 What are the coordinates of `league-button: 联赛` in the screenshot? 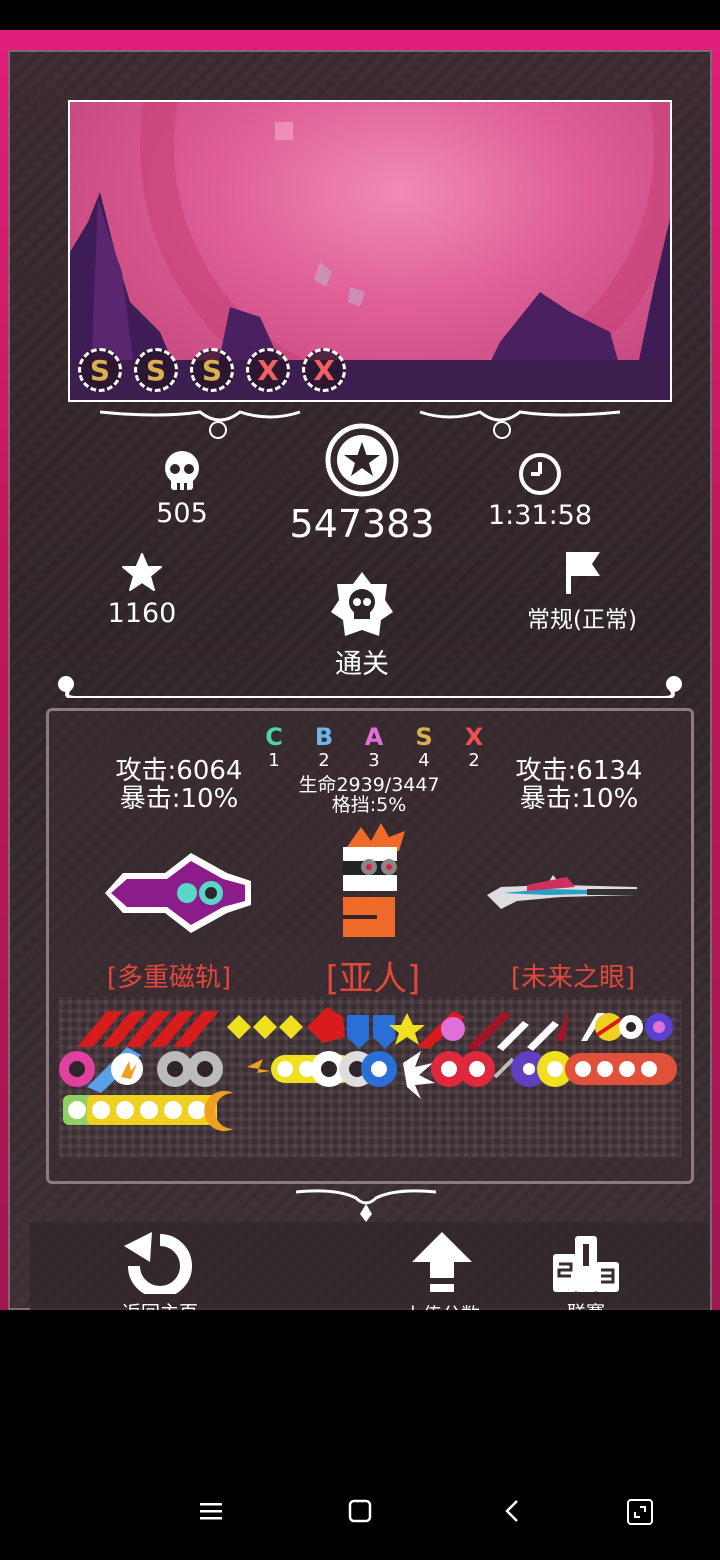 It's located at (586, 1271).